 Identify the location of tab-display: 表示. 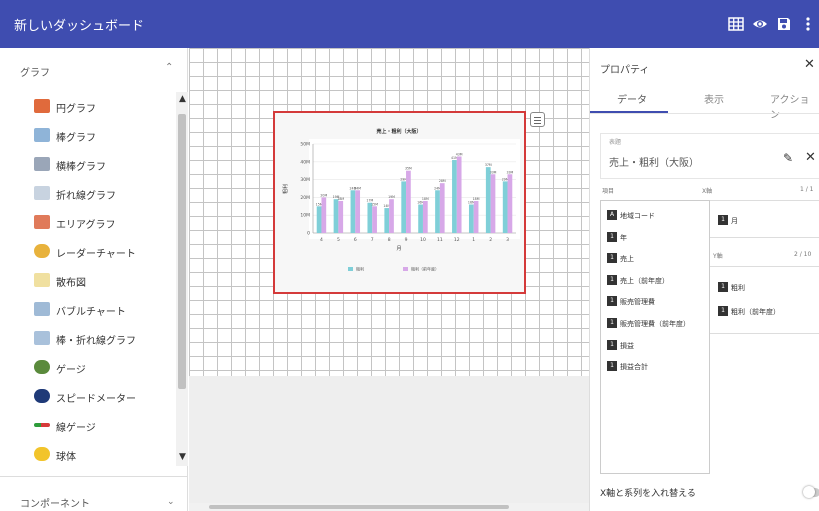
(714, 98).